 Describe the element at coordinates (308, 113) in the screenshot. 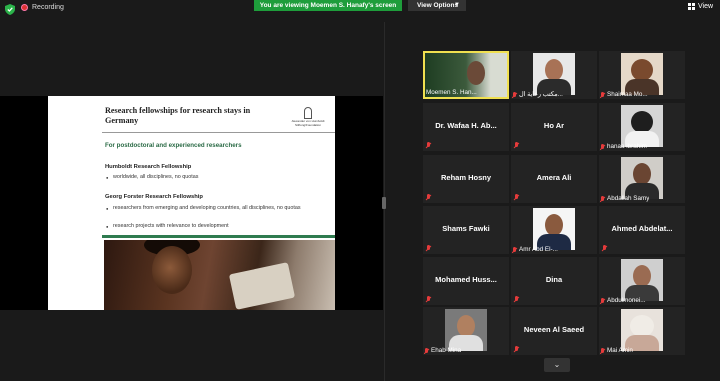

I see `logo-icon` at that location.